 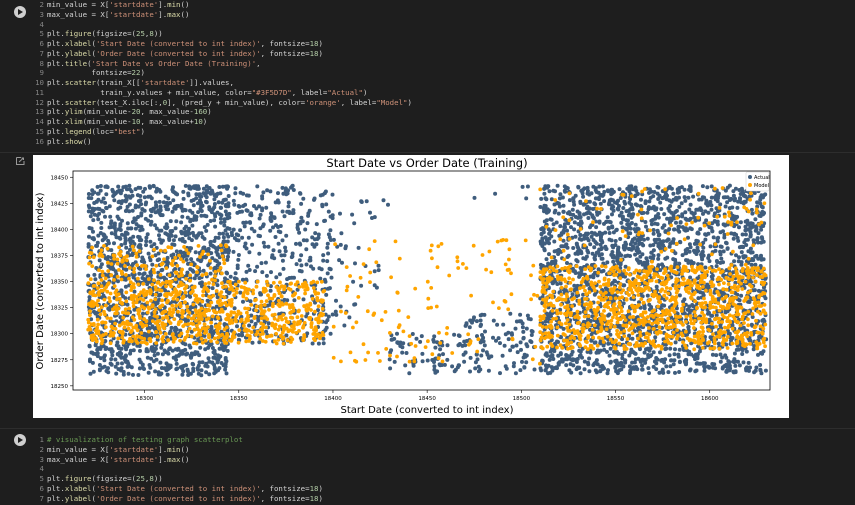 What do you see at coordinates (38, 83) in the screenshot?
I see `line-number: 10` at bounding box center [38, 83].